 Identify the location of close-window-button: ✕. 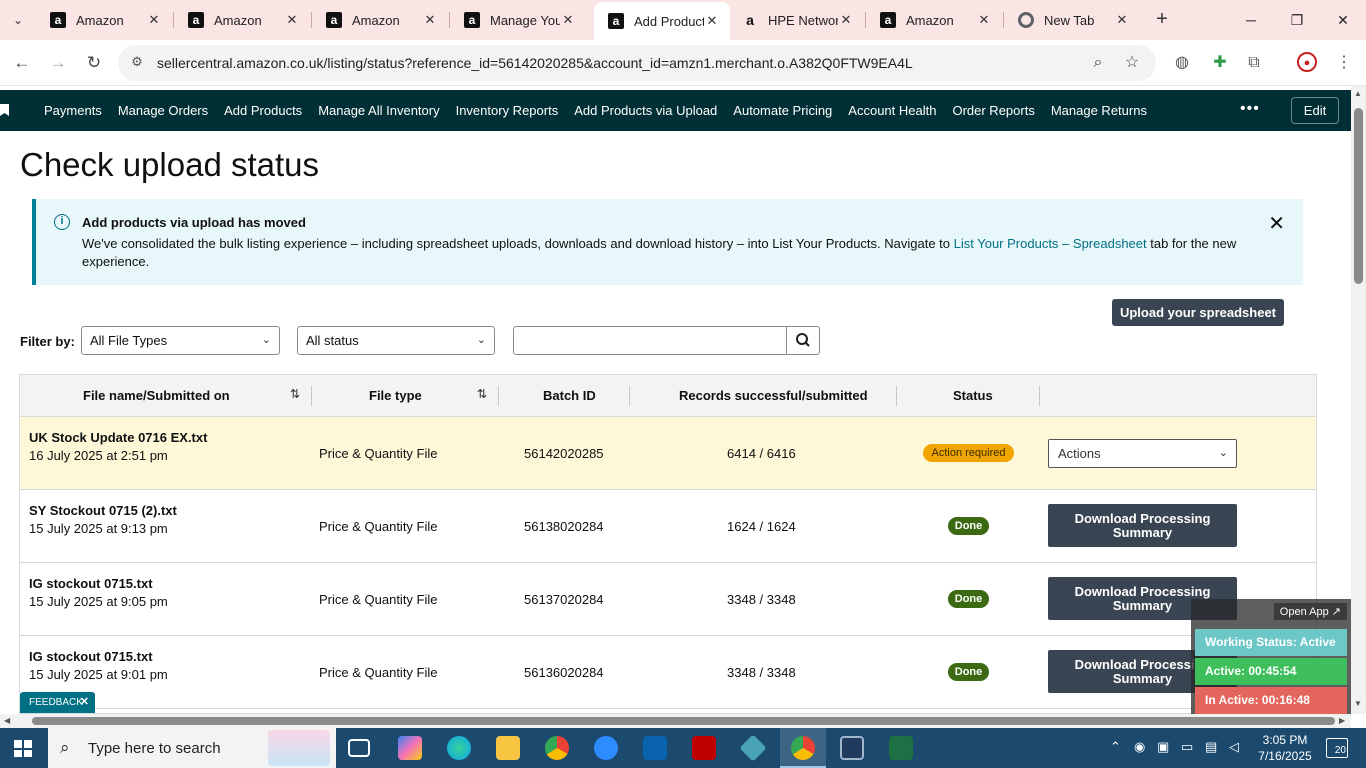
(1343, 20).